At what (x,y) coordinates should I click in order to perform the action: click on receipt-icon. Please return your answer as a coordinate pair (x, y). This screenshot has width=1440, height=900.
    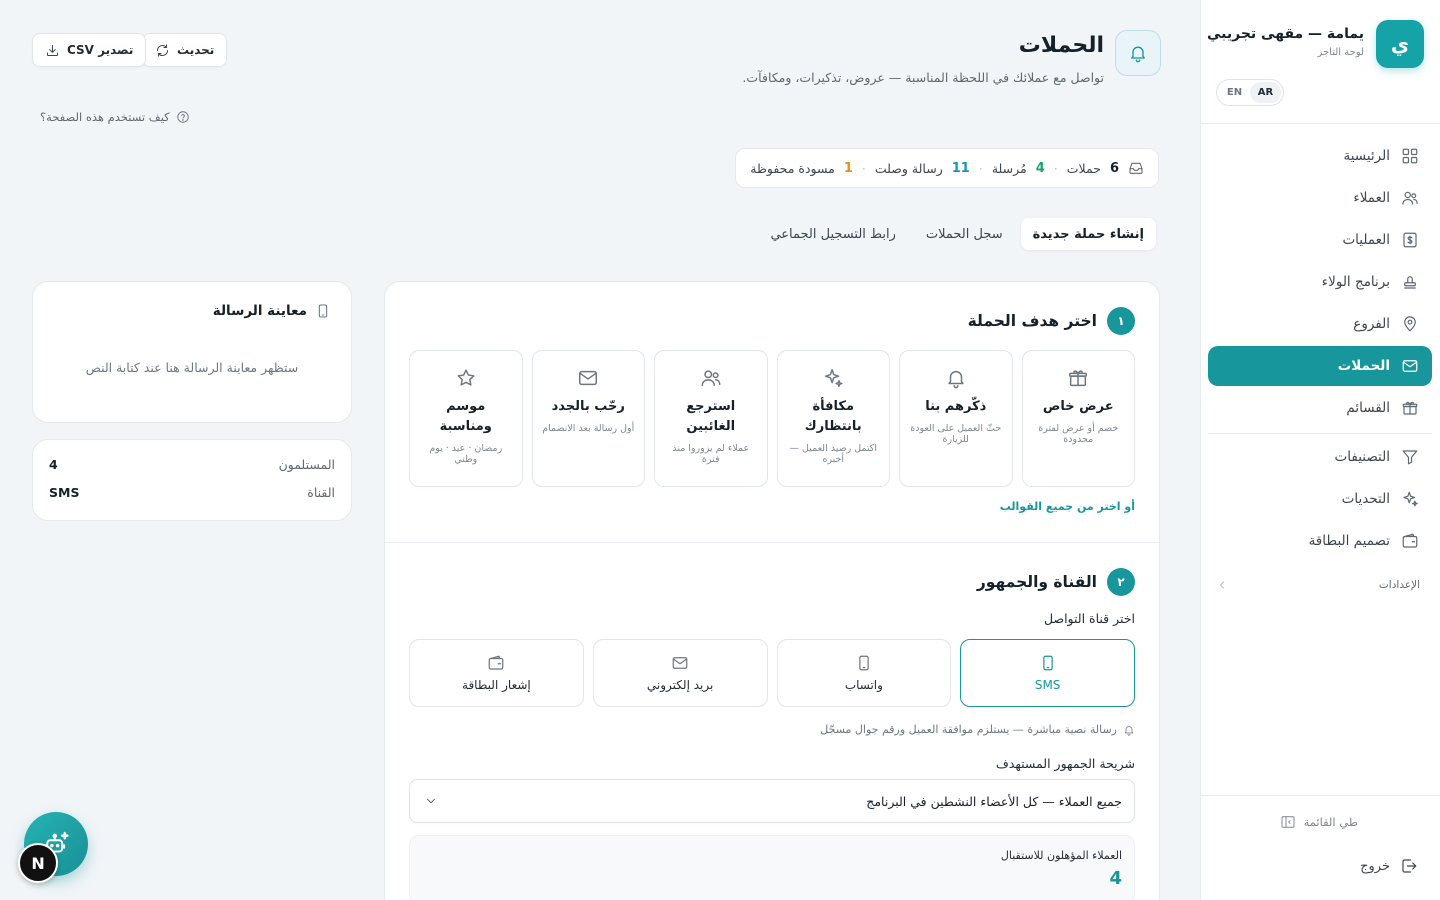
    Looking at the image, I should click on (1410, 240).